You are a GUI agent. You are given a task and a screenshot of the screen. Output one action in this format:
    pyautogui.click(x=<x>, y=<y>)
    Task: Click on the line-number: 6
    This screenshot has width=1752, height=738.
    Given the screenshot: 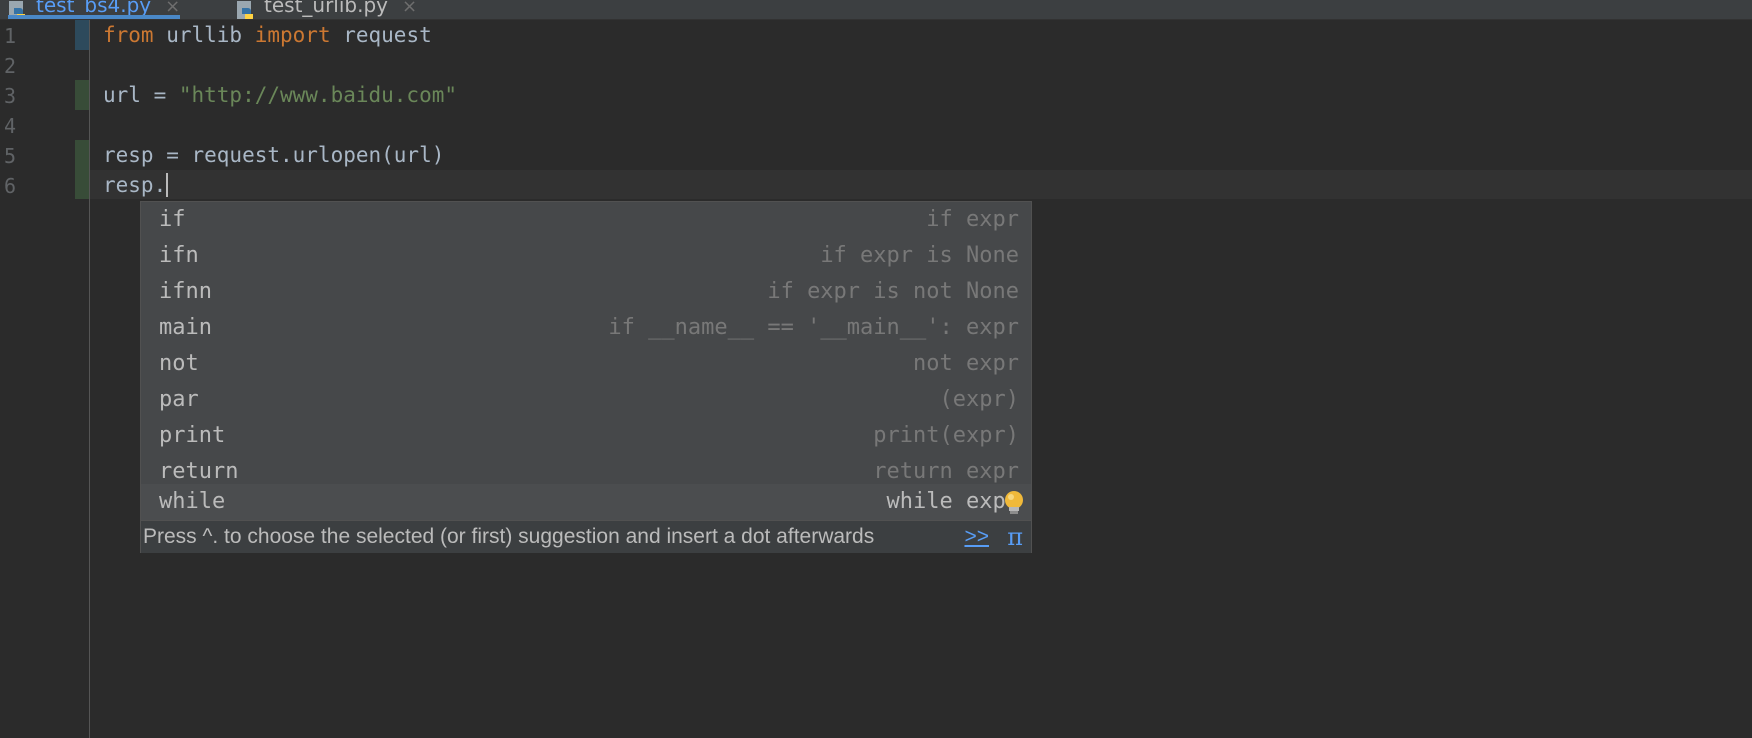 What is the action you would take?
    pyautogui.click(x=10, y=186)
    